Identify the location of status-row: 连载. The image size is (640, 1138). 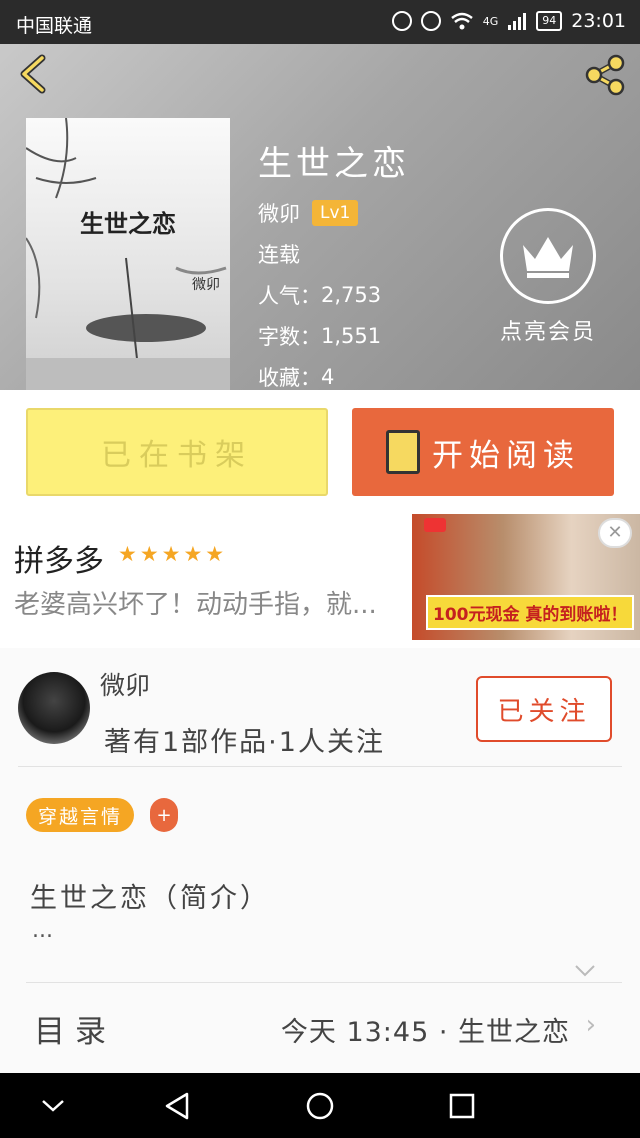
(334, 253).